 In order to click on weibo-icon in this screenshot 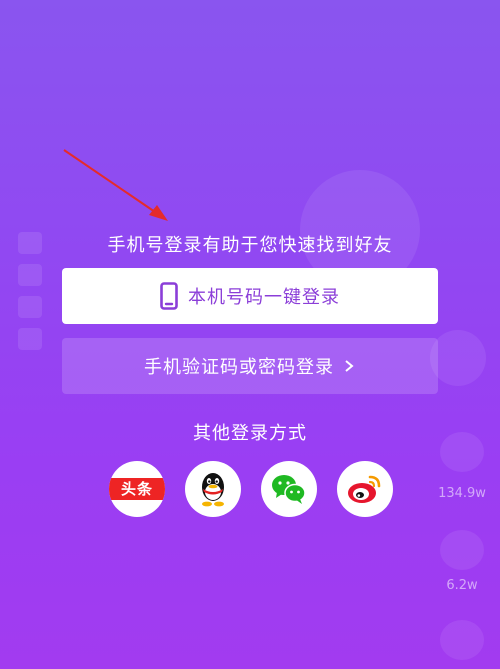, I will do `click(364, 489)`.